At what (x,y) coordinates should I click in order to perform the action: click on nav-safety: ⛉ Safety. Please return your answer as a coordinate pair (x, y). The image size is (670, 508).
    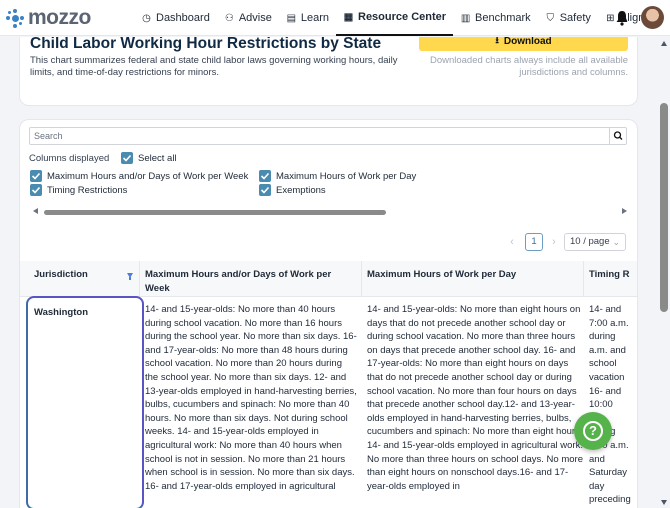
    Looking at the image, I should click on (568, 18).